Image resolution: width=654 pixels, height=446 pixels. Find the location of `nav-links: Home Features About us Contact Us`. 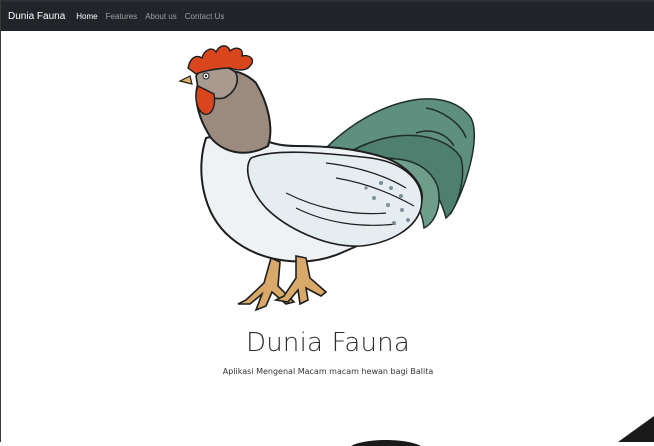

nav-links: Home Features About us Contact Us is located at coordinates (154, 16).